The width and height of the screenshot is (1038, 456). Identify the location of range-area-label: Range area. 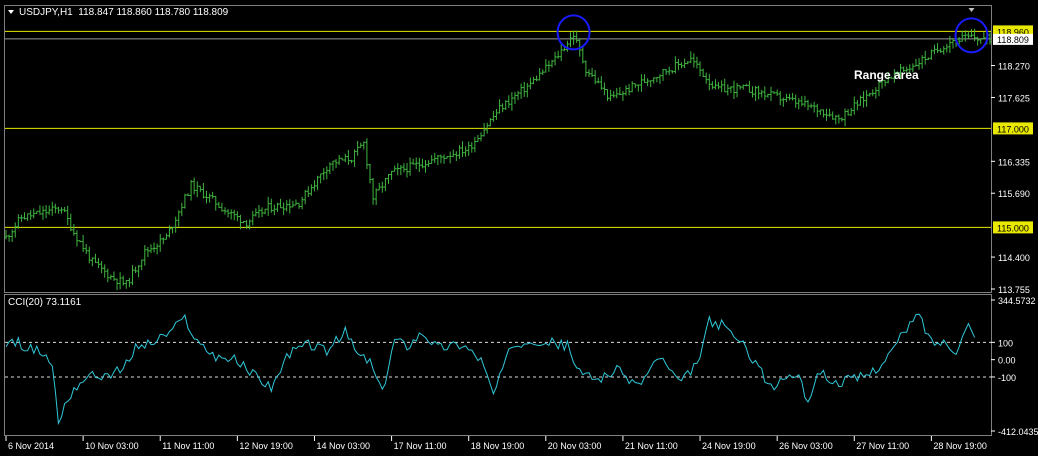
(886, 75).